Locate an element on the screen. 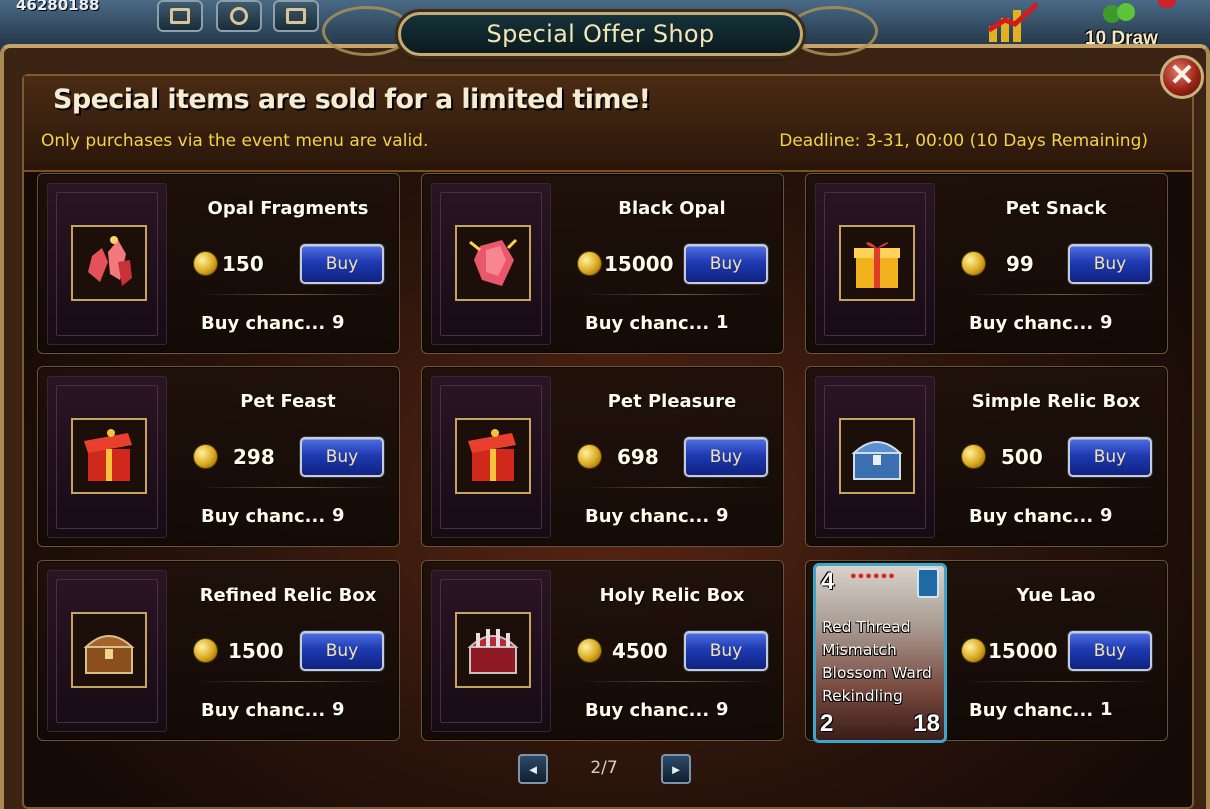  panel-icon is located at coordinates (180, 16).